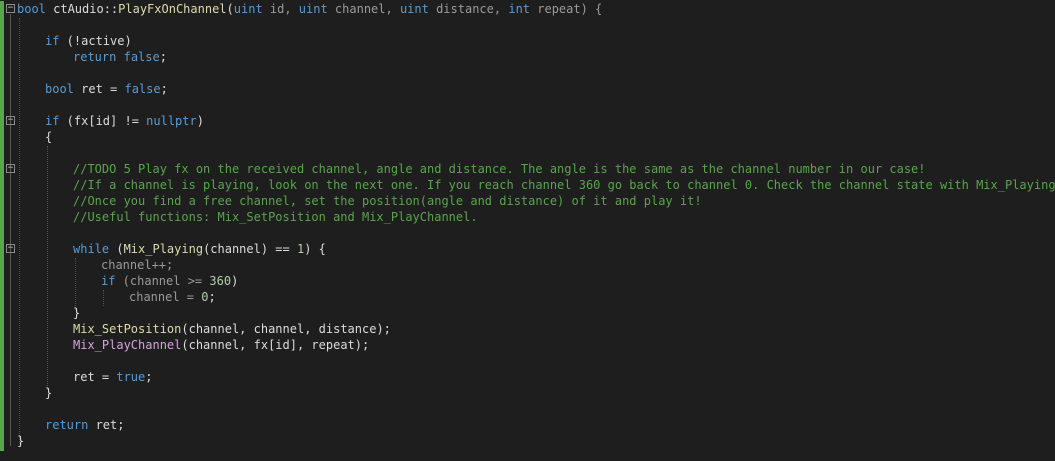  I want to click on code-token: (channel, fx[id], repeat);, so click(275, 345).